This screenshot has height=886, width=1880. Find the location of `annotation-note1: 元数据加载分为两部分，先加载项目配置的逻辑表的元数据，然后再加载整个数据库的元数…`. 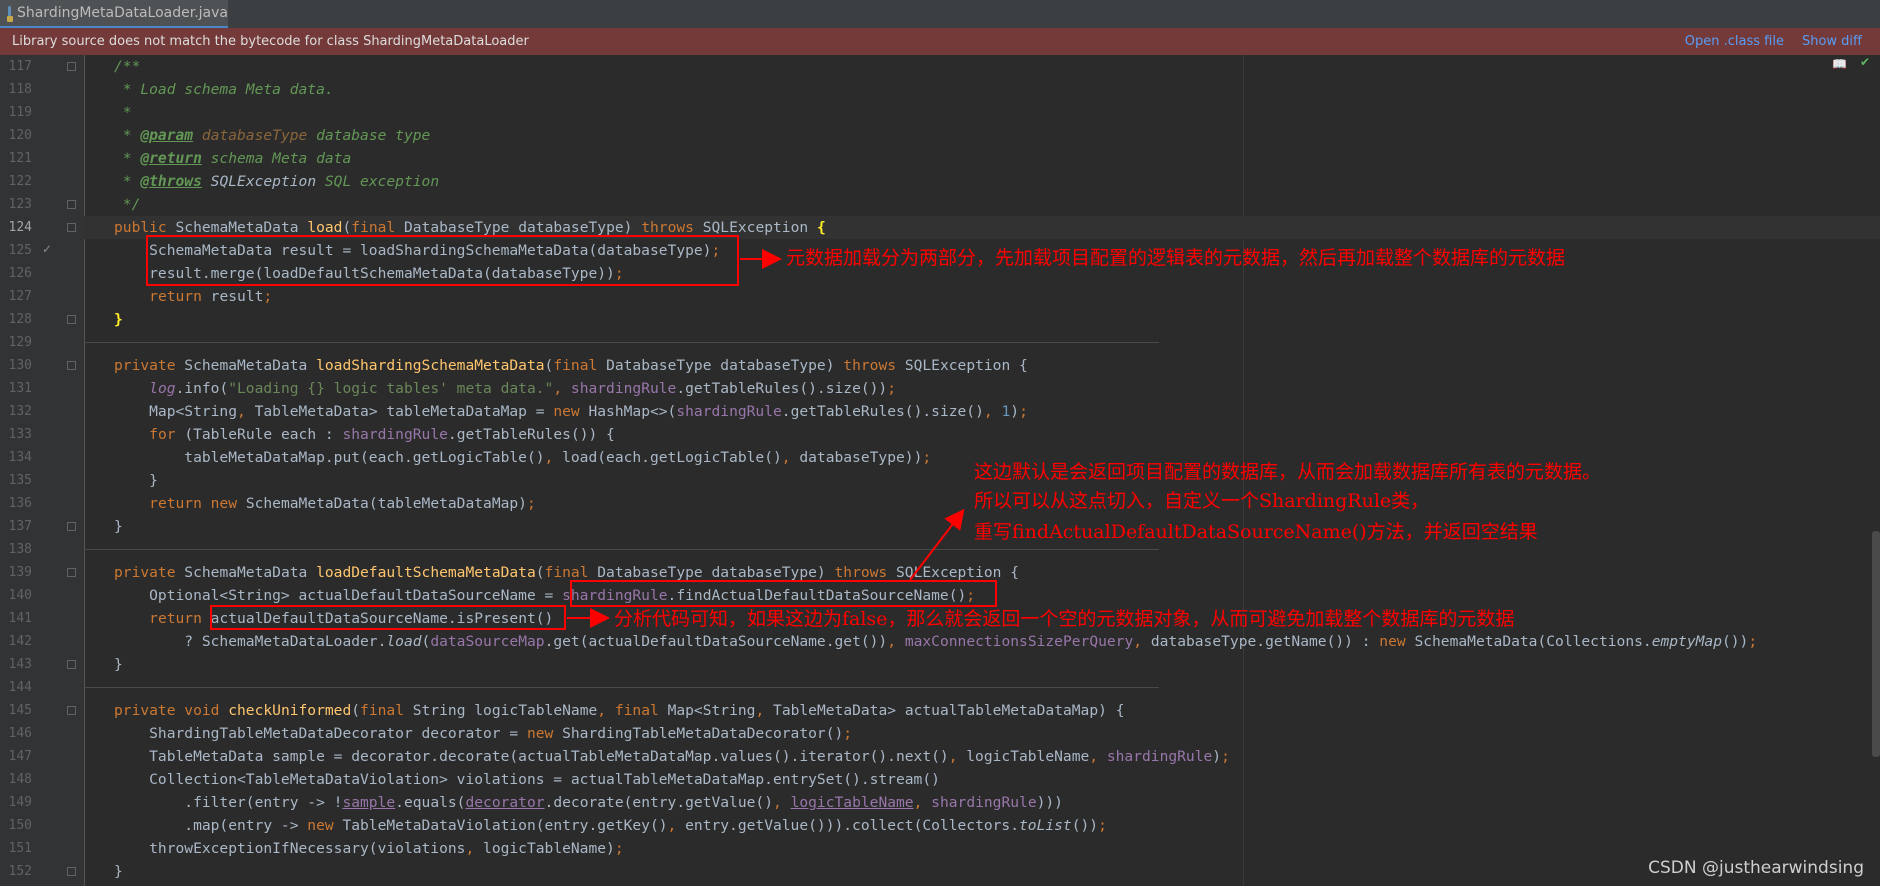

annotation-note1: 元数据加载分为两部分，先加载项目配置的逻辑表的元数据，然后再加载整个数据库的元数… is located at coordinates (1176, 258).